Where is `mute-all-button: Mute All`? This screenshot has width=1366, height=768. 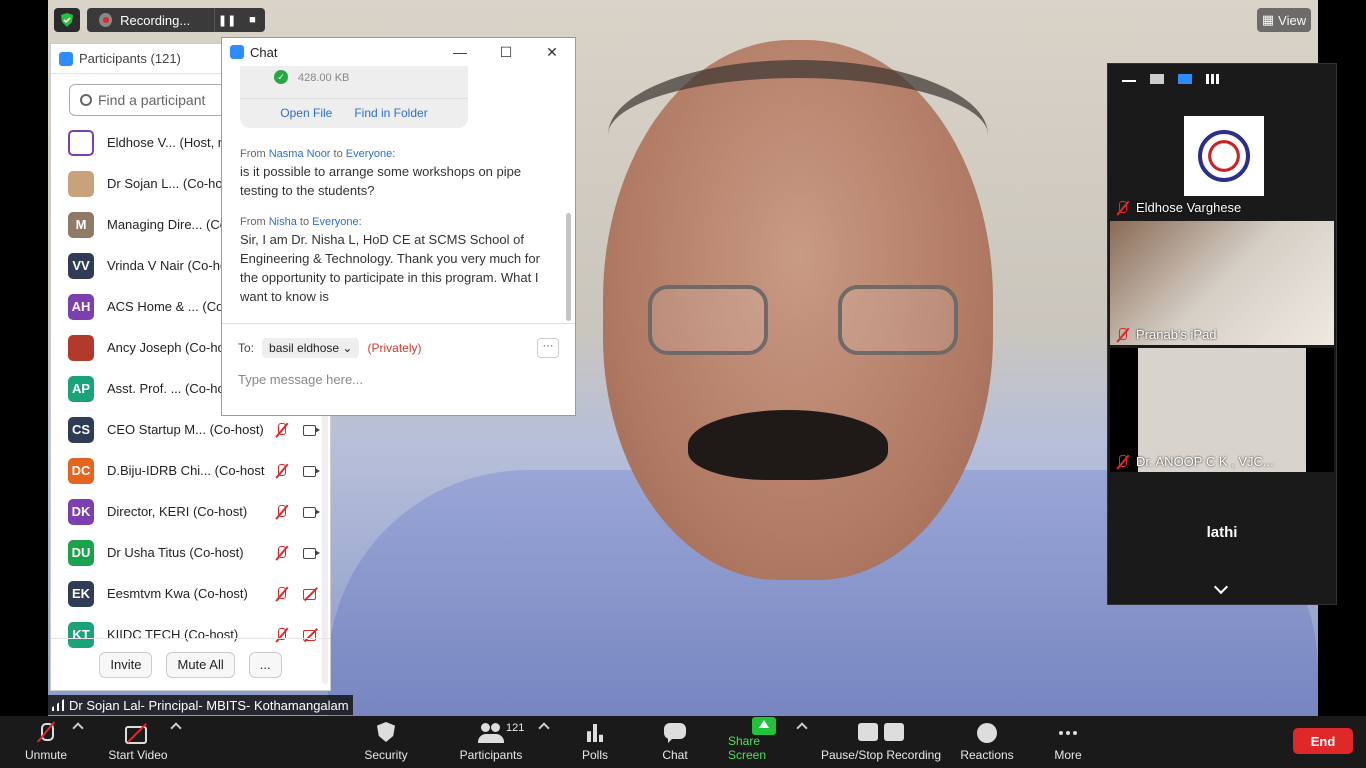
mute-all-button: Mute All is located at coordinates (200, 664).